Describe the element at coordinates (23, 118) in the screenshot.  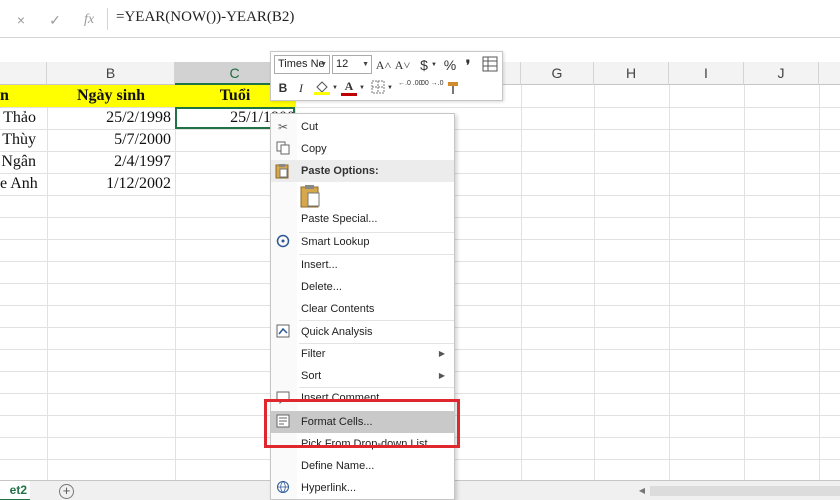
I see `cell-a2: Thảo` at that location.